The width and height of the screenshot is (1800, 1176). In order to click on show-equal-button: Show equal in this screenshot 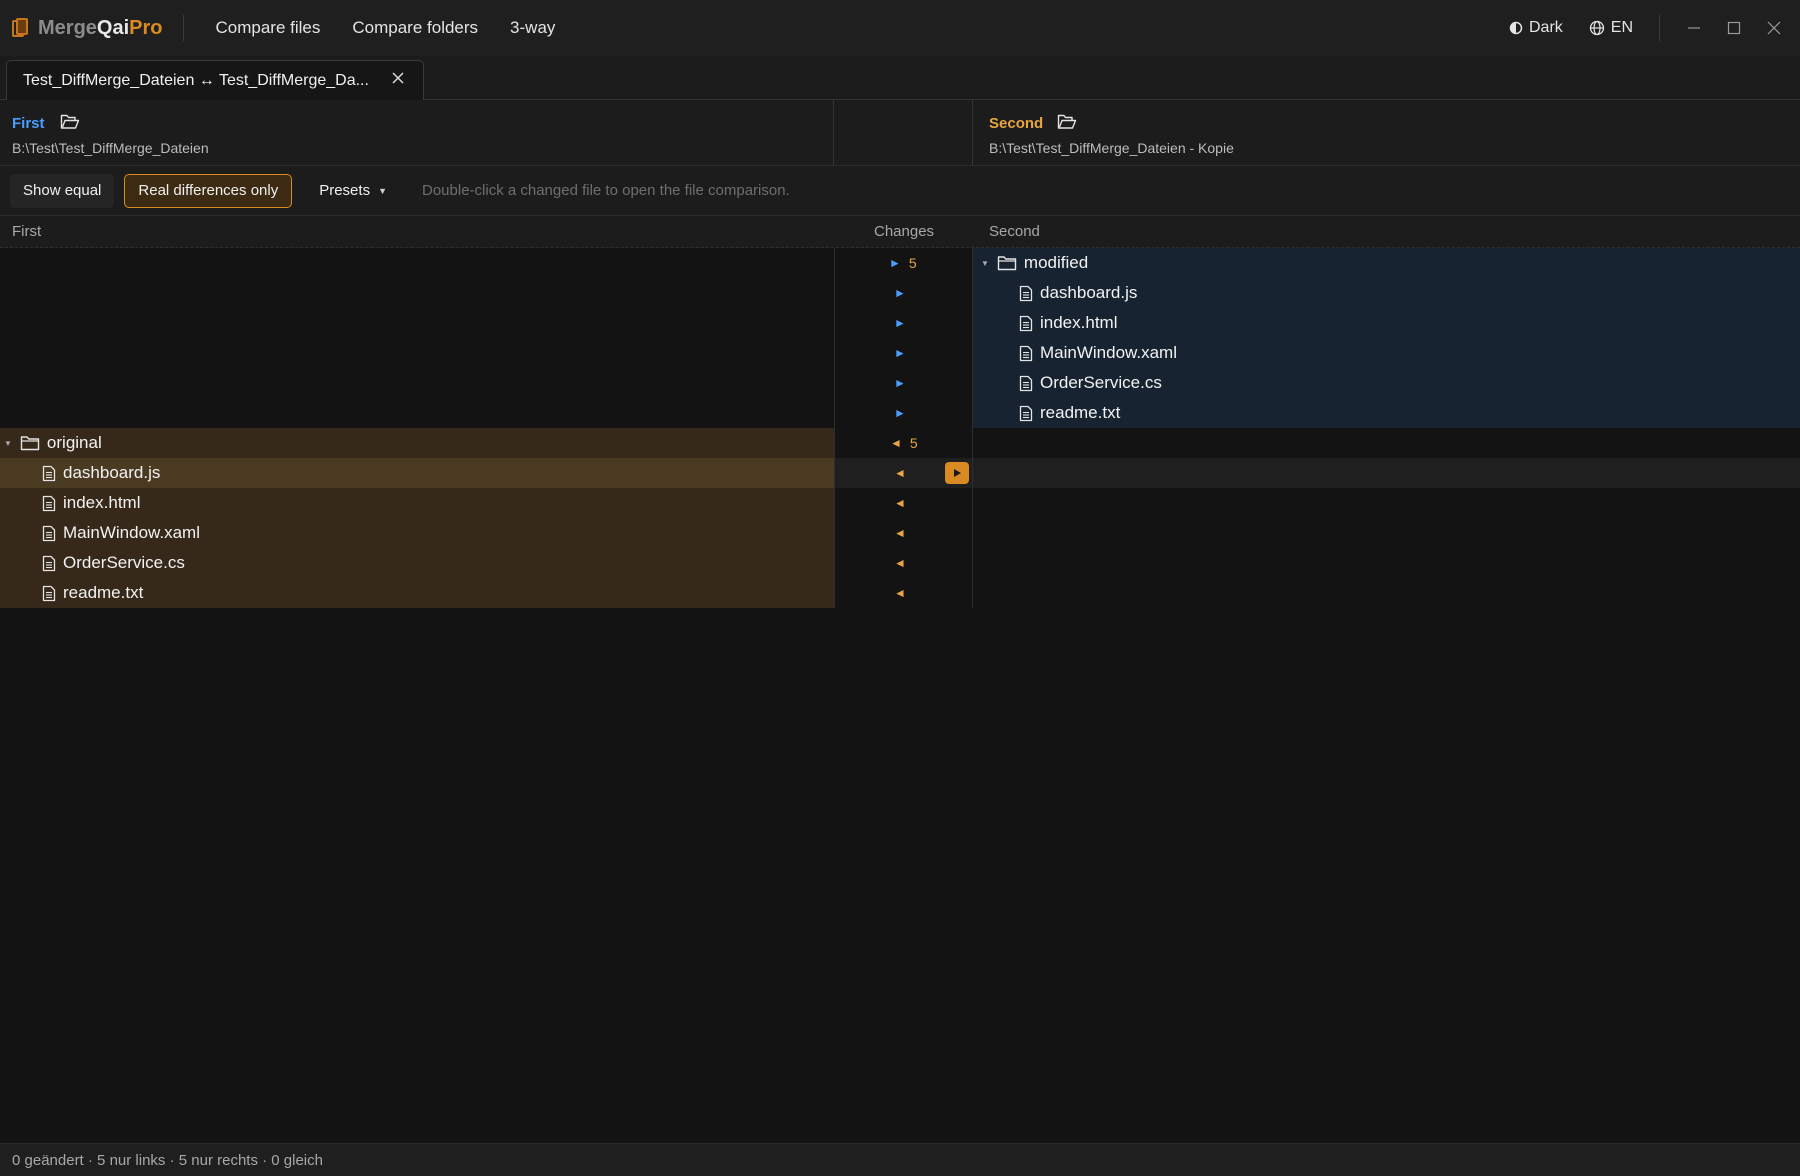, I will do `click(62, 190)`.